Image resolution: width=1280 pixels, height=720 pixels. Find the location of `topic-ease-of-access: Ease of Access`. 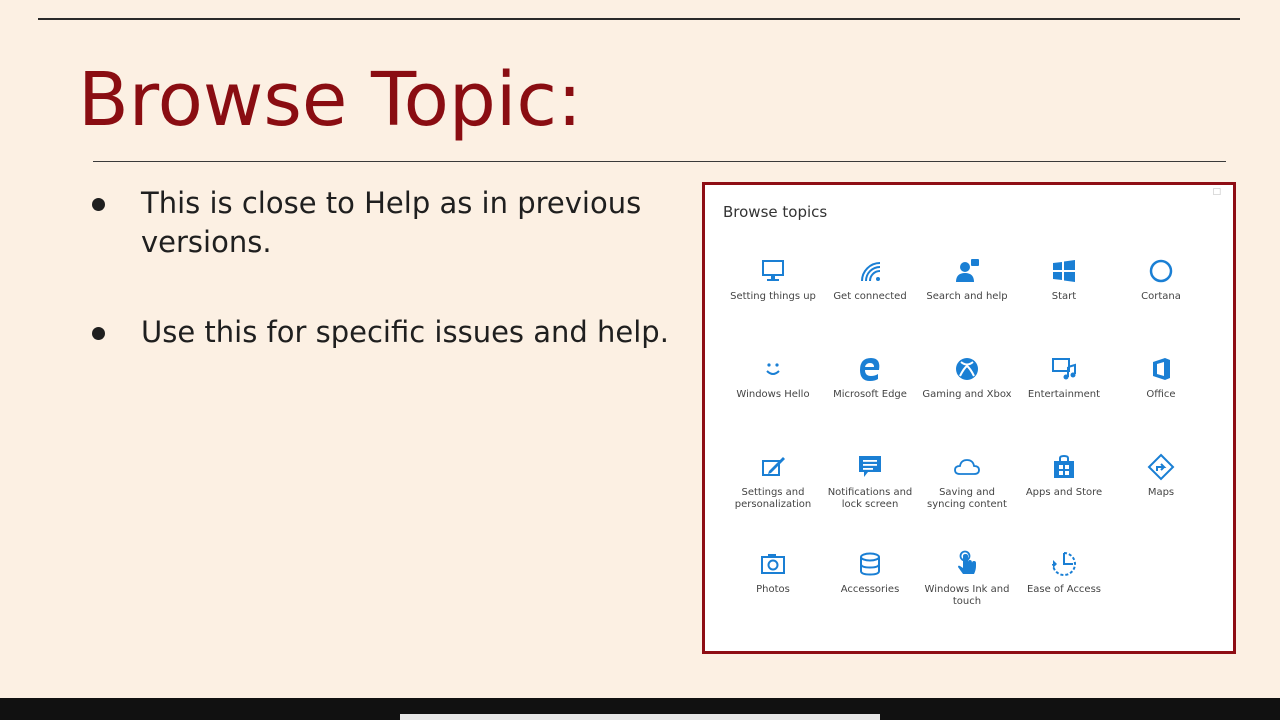

topic-ease-of-access: Ease of Access is located at coordinates (1064, 573).